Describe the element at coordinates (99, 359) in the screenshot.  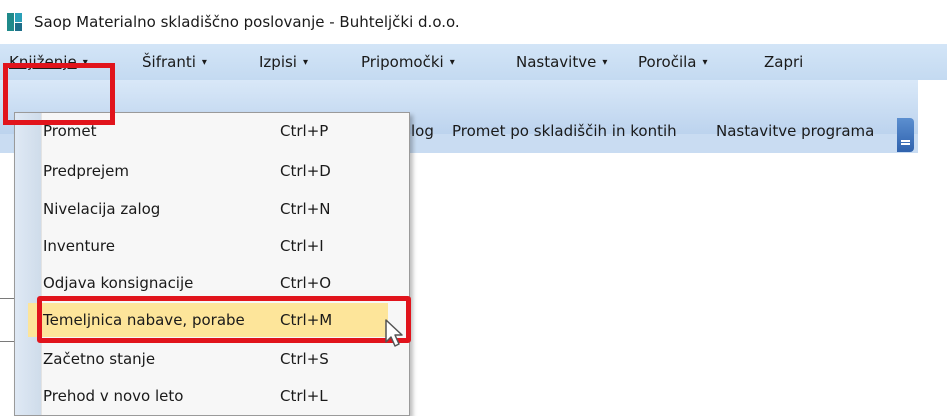
I see `menu-item-label: Začetno stanje` at that location.